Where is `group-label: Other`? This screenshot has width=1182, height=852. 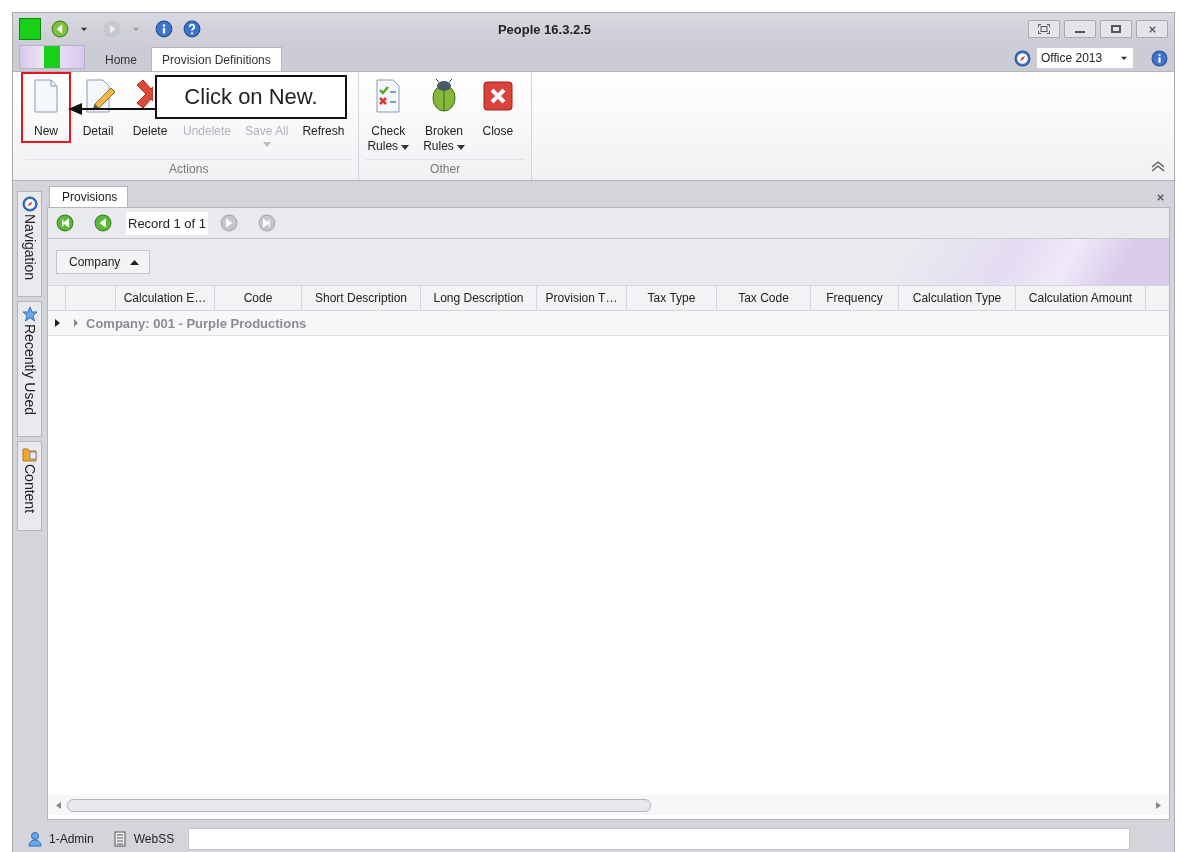
group-label: Other is located at coordinates (445, 169).